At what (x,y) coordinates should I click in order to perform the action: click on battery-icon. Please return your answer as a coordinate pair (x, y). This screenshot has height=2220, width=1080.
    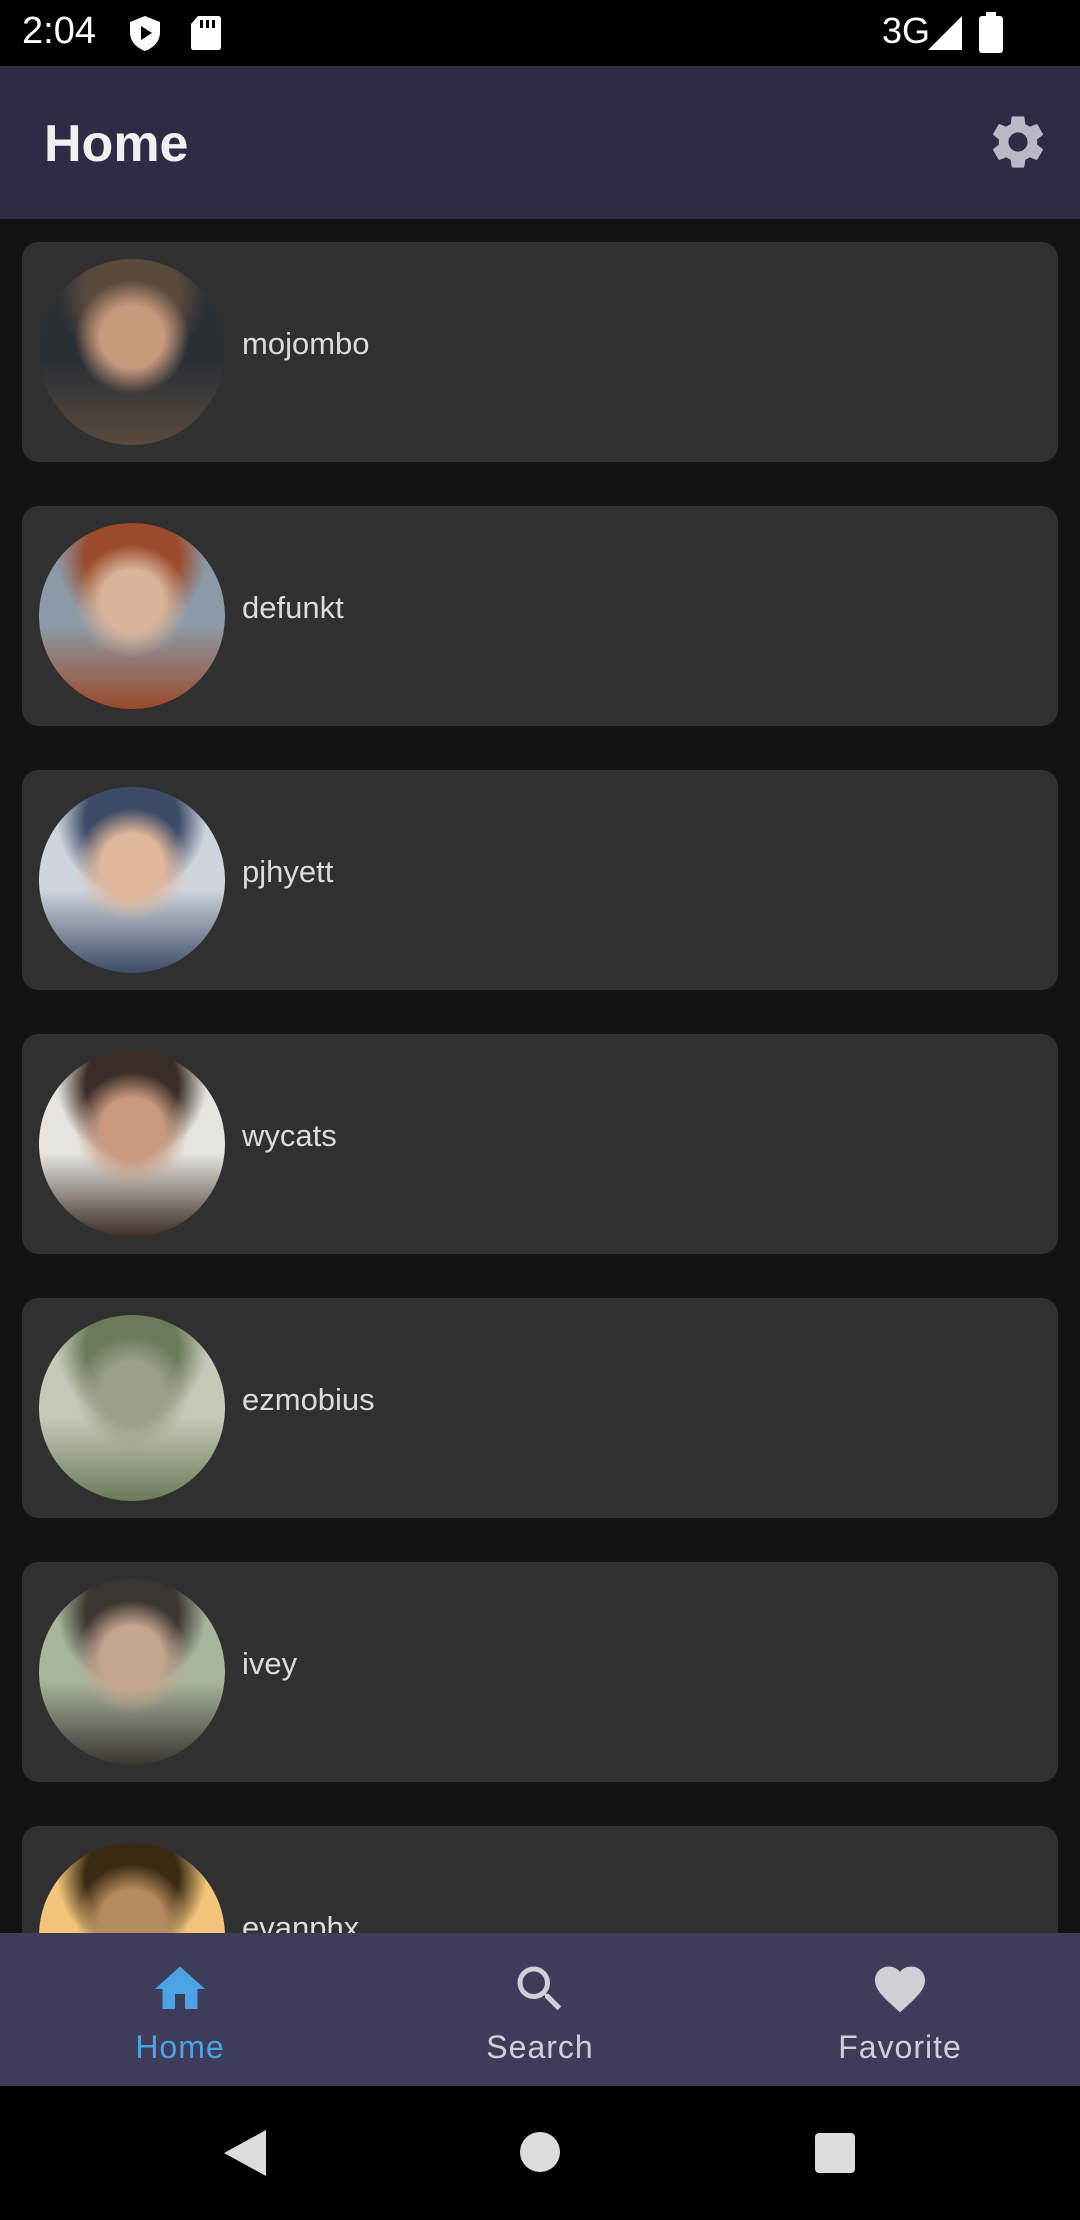
    Looking at the image, I should click on (991, 35).